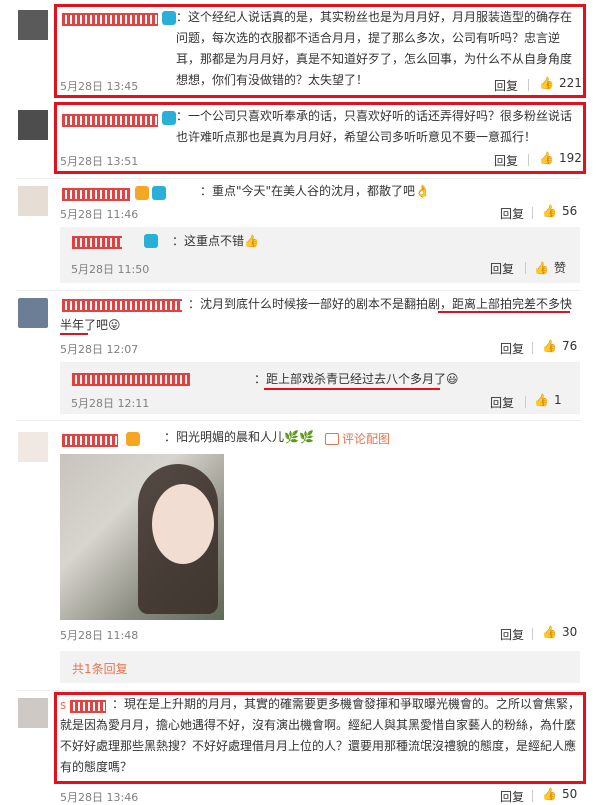 This screenshot has width=597, height=805. Describe the element at coordinates (569, 346) in the screenshot. I see `like-count: 76` at that location.